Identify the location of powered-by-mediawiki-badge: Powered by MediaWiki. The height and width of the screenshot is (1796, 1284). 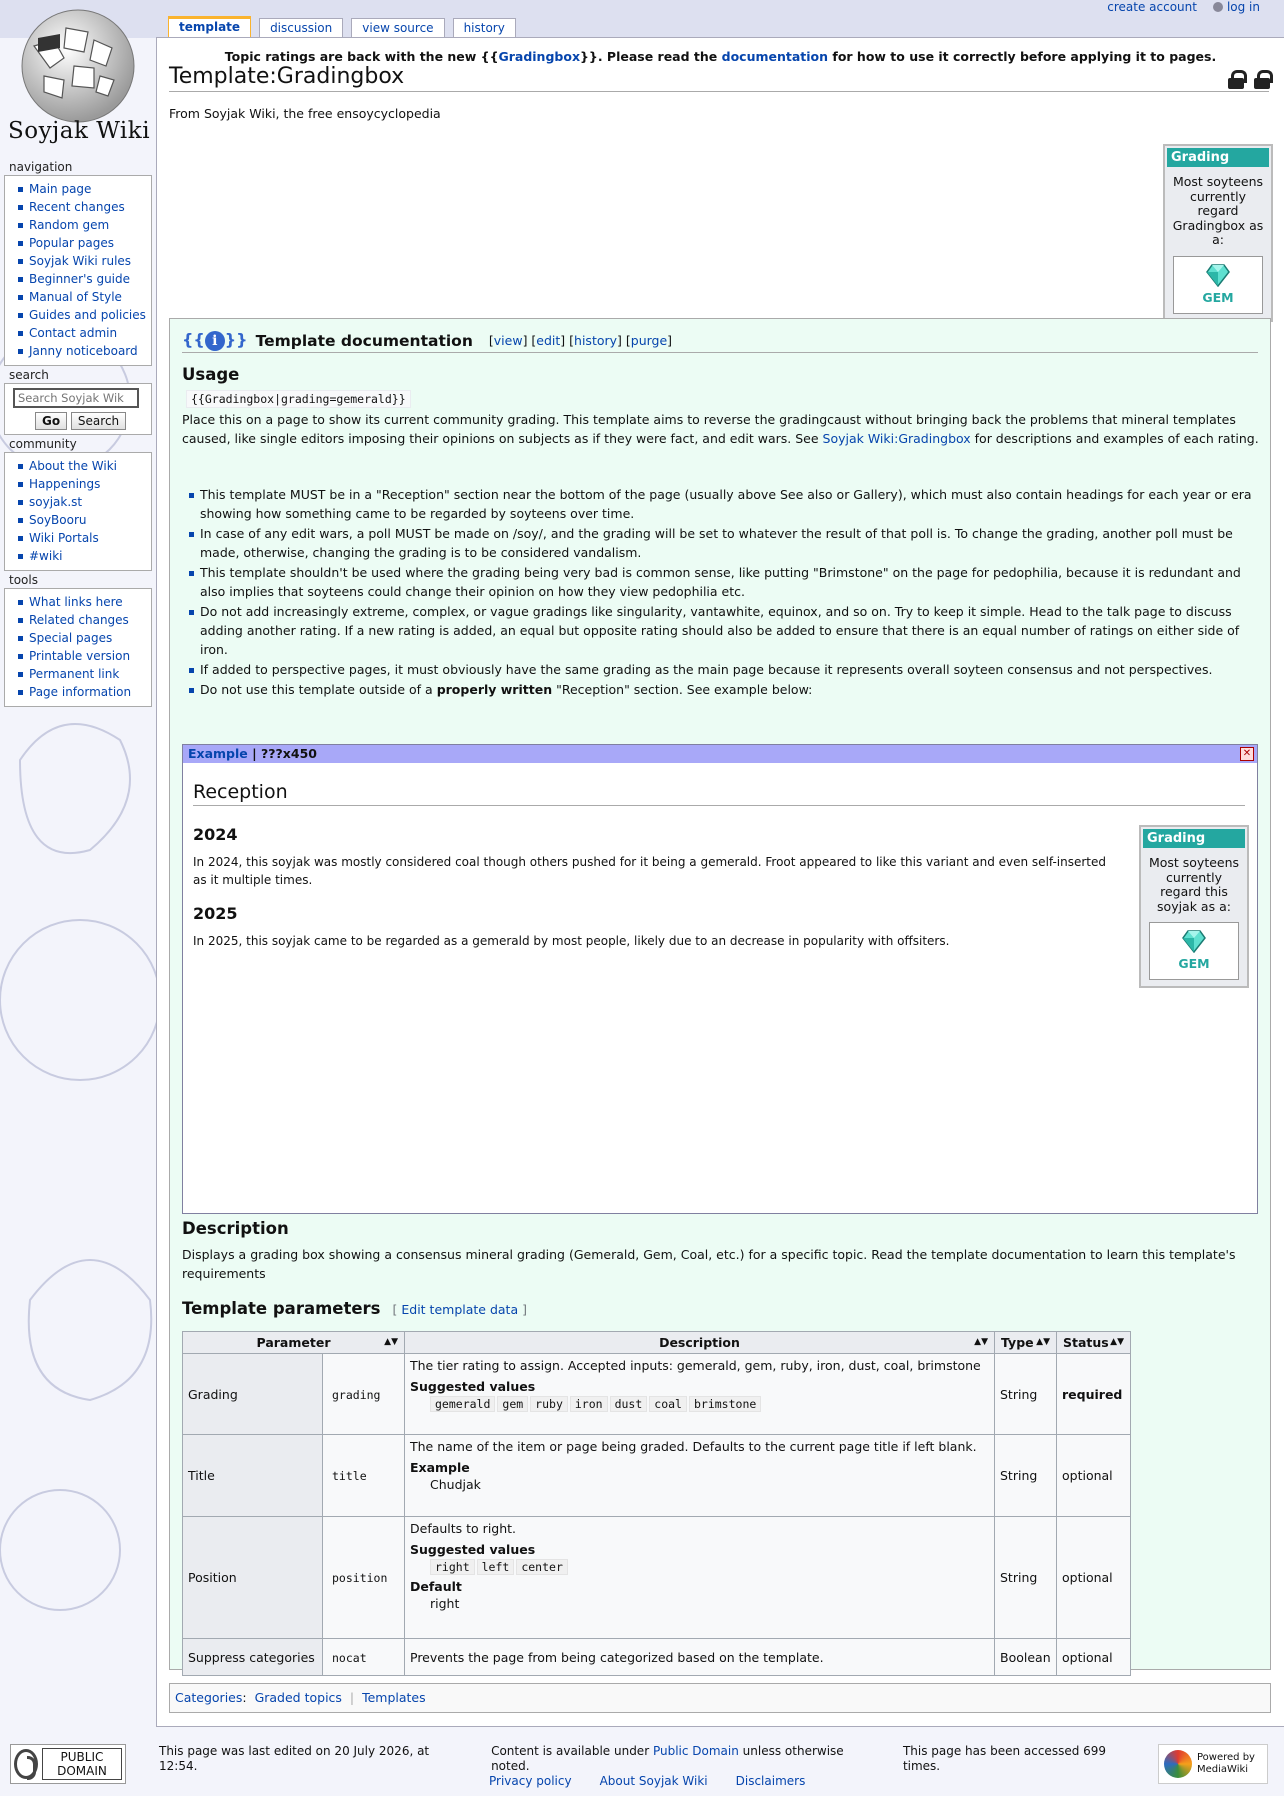
(1213, 1764).